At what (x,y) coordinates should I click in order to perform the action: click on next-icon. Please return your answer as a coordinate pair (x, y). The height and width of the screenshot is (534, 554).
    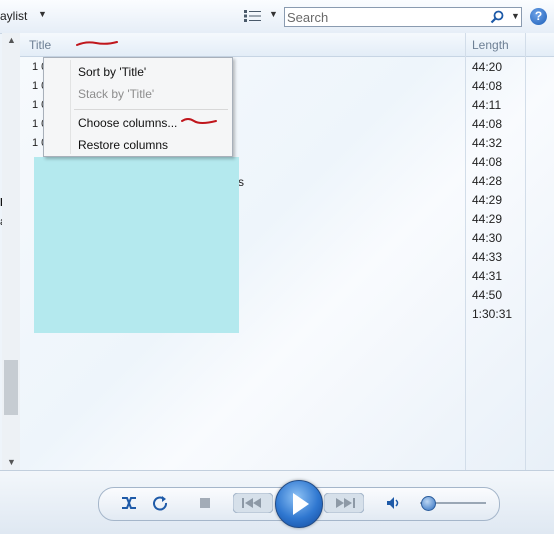
    Looking at the image, I should click on (344, 503).